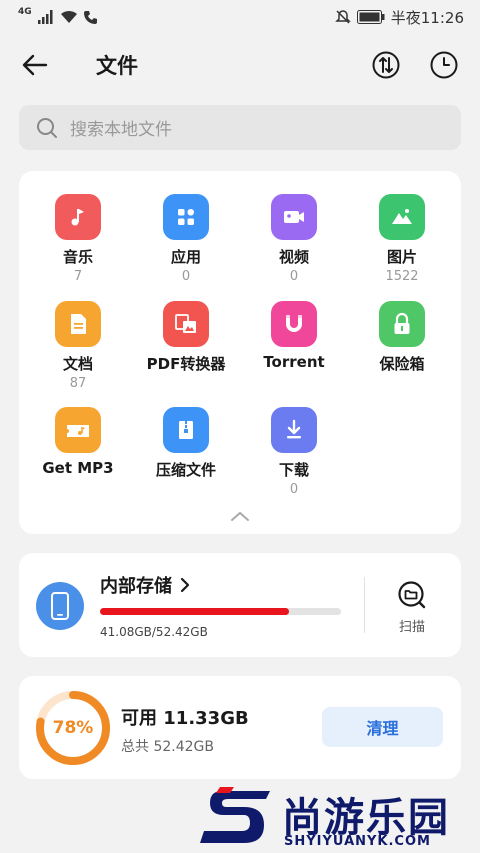  I want to click on sort-arrows-icon, so click(386, 65).